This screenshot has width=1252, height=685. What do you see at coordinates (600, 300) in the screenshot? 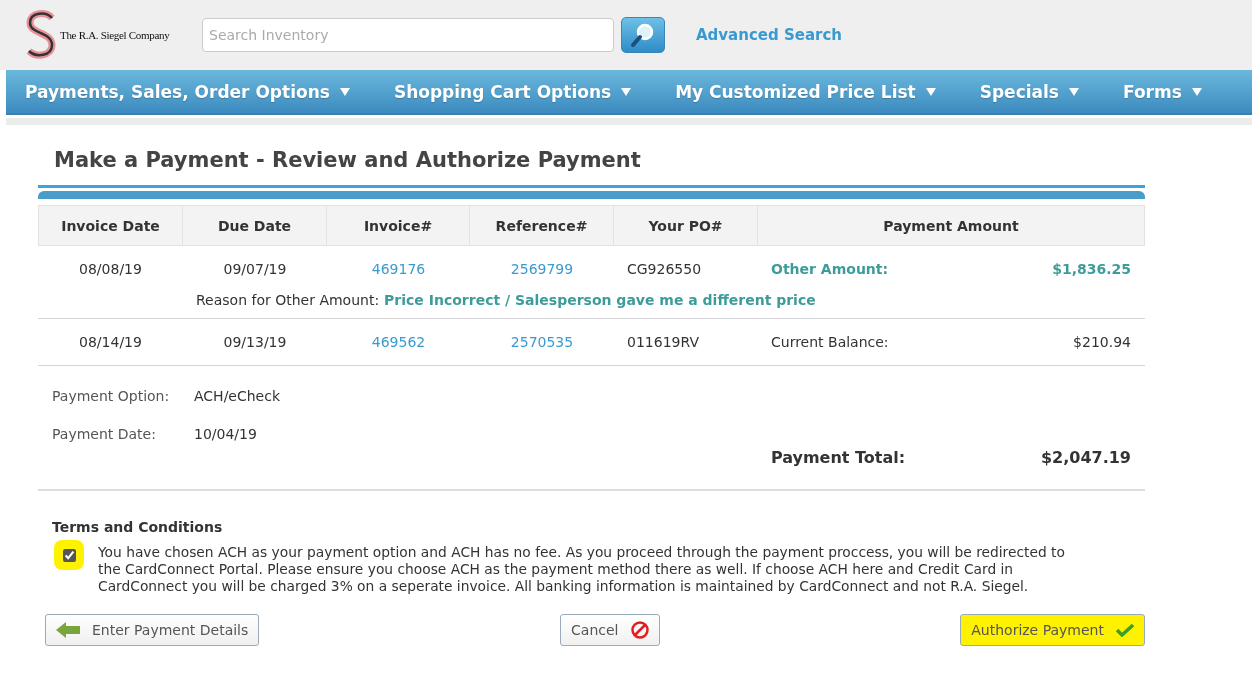
I see `reason-value: Price Incorrect / Salesperson gave me a different price` at bounding box center [600, 300].